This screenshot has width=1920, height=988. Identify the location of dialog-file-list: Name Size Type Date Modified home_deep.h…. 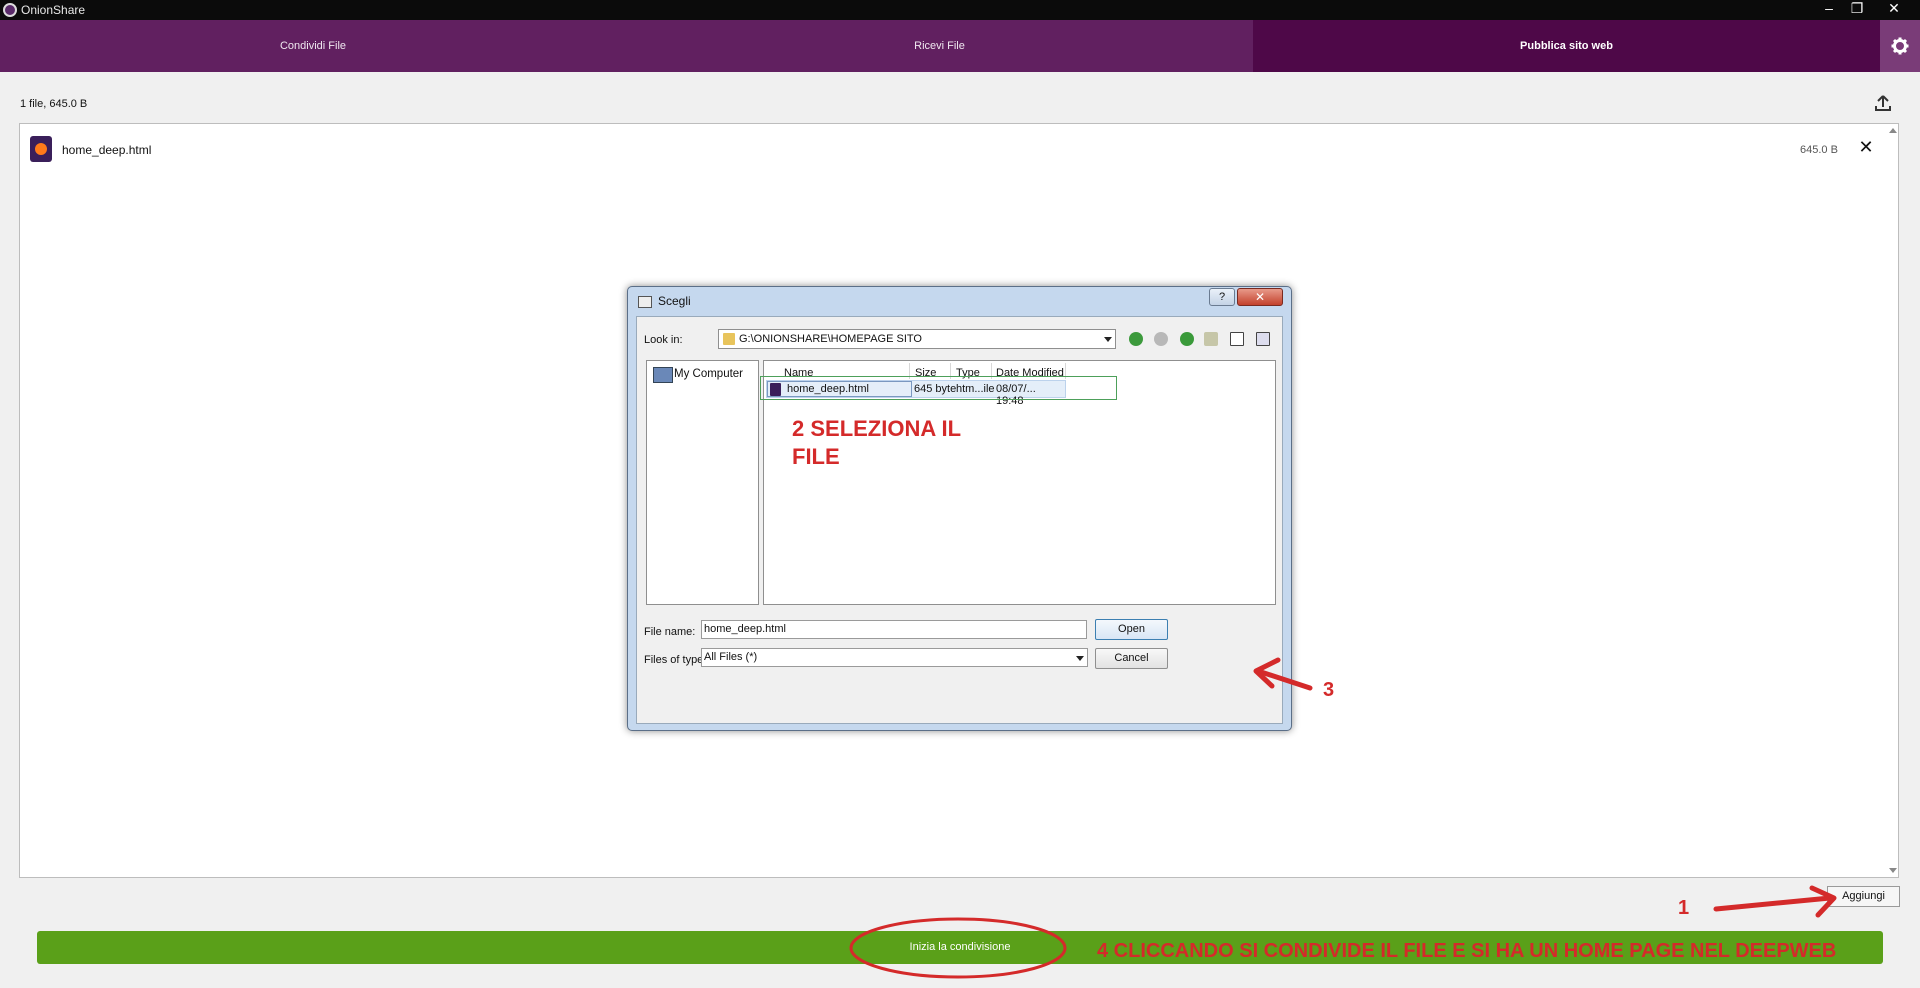
(1018, 482).